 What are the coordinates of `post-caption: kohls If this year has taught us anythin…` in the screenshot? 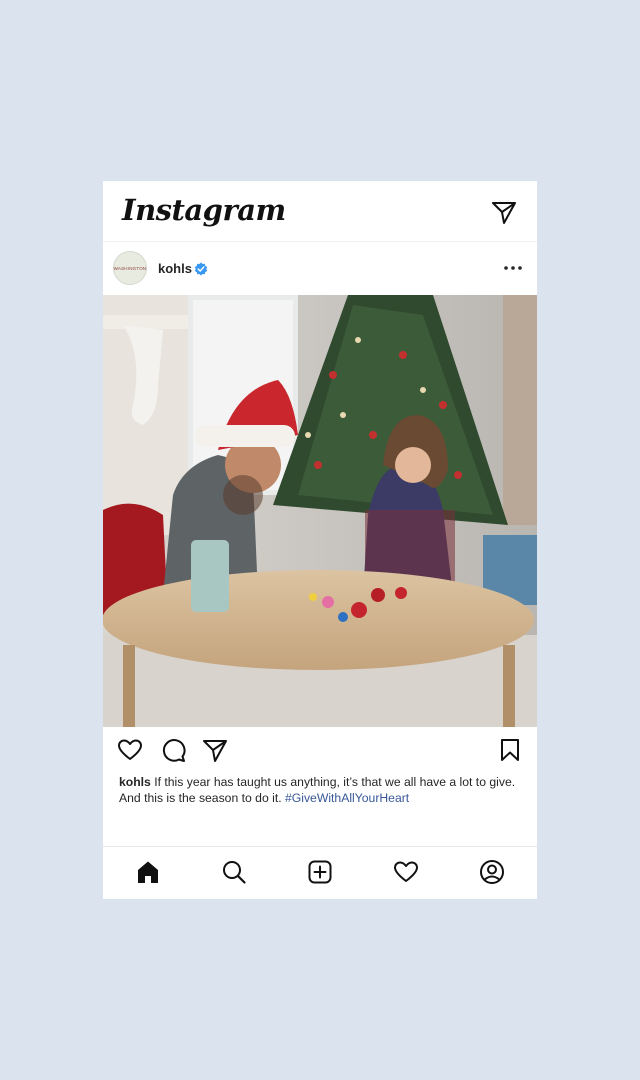 It's located at (321, 790).